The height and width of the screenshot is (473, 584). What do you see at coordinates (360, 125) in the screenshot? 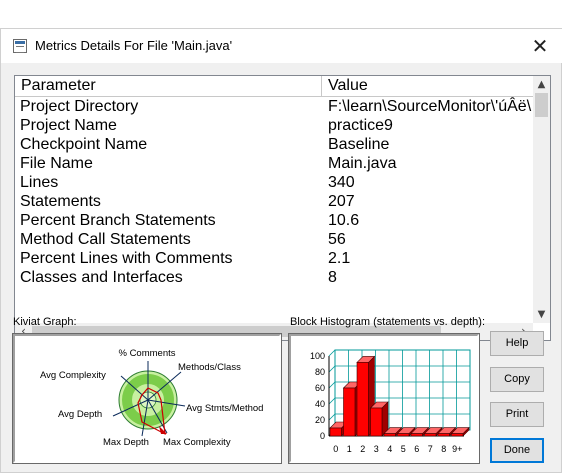
I see `row-value: practice9` at bounding box center [360, 125].